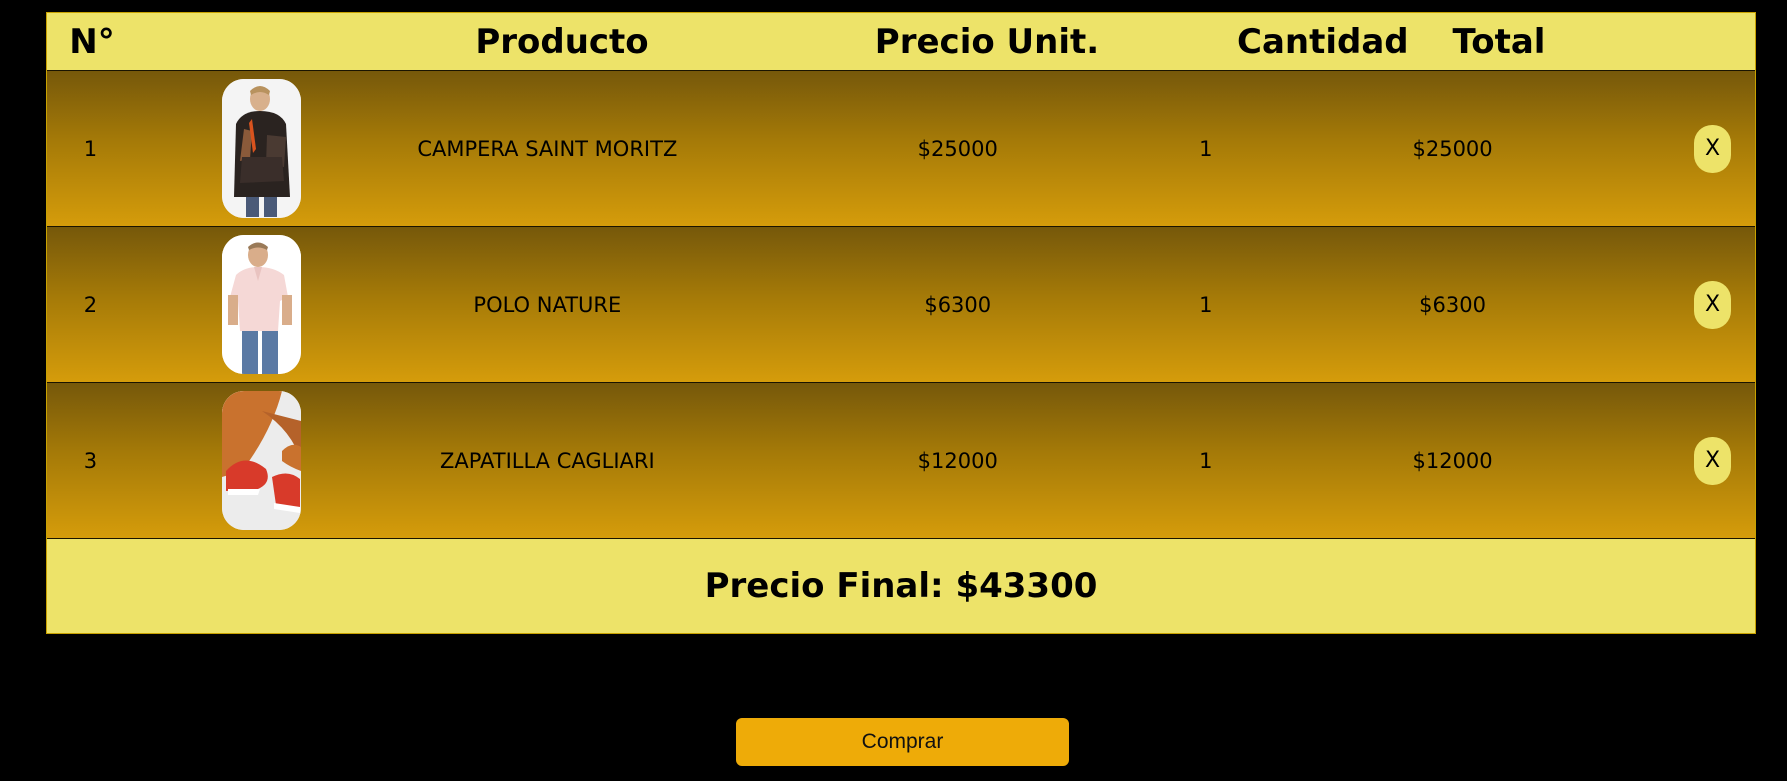  What do you see at coordinates (547, 460) in the screenshot?
I see `row-product-name: ZAPATILLA CAGLIARI` at bounding box center [547, 460].